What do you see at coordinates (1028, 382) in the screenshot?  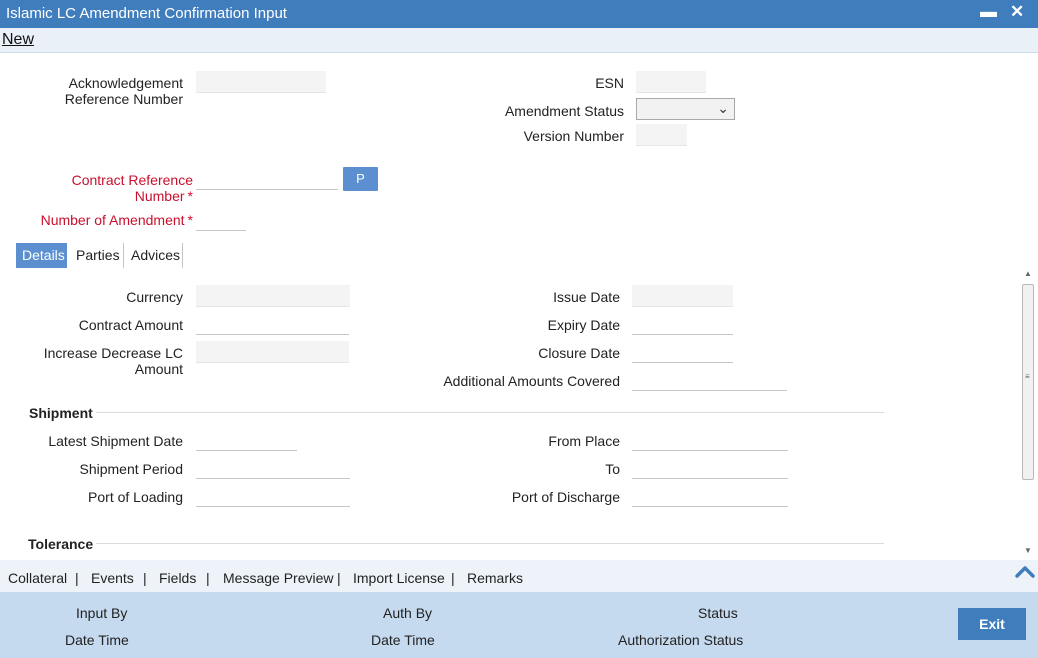 I see `scrollbar-thumb: ≡` at bounding box center [1028, 382].